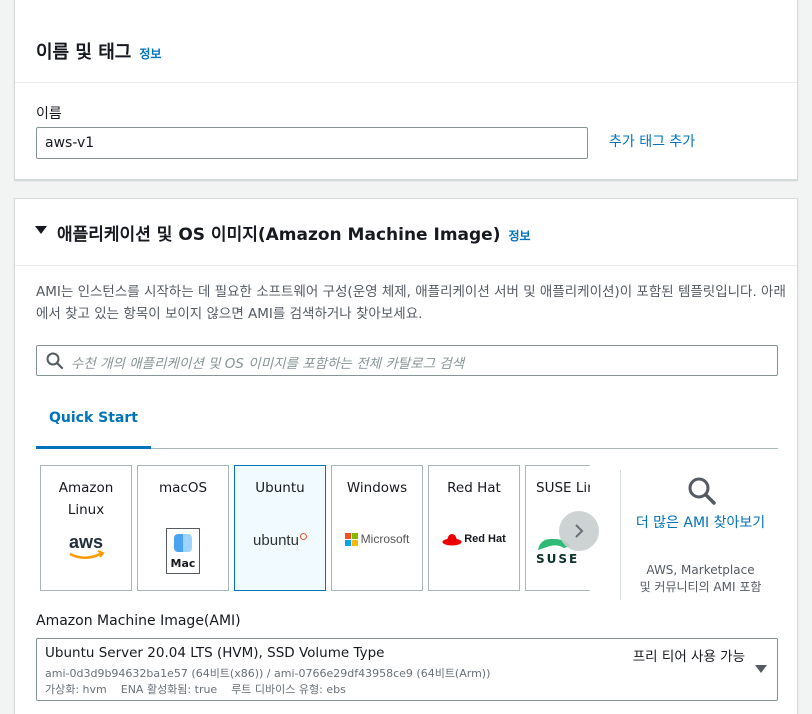 The width and height of the screenshot is (812, 714). What do you see at coordinates (563, 488) in the screenshot?
I see `tile-label: SUSE Lin` at bounding box center [563, 488].